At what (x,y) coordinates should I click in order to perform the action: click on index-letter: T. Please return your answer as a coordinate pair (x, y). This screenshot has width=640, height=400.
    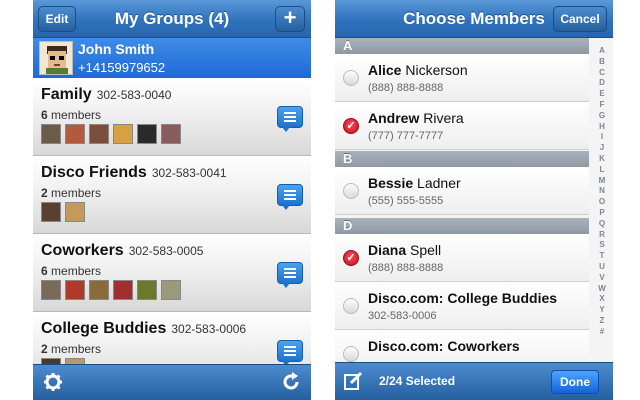
    Looking at the image, I should click on (602, 256).